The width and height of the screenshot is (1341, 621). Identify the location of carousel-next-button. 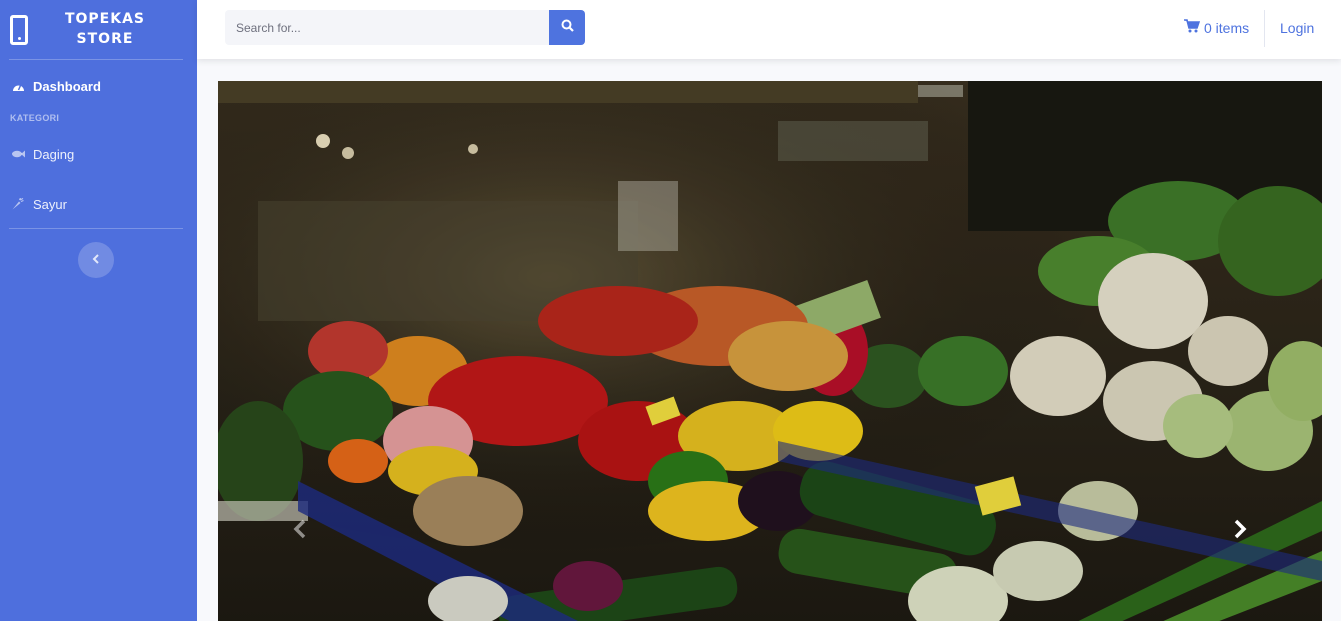
(1240, 531).